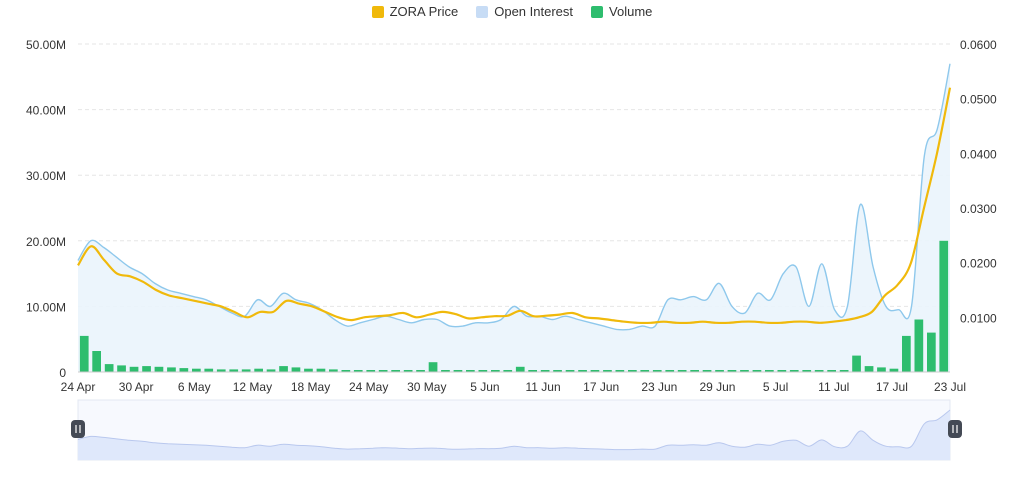  What do you see at coordinates (516, 430) in the screenshot?
I see `range-slider` at bounding box center [516, 430].